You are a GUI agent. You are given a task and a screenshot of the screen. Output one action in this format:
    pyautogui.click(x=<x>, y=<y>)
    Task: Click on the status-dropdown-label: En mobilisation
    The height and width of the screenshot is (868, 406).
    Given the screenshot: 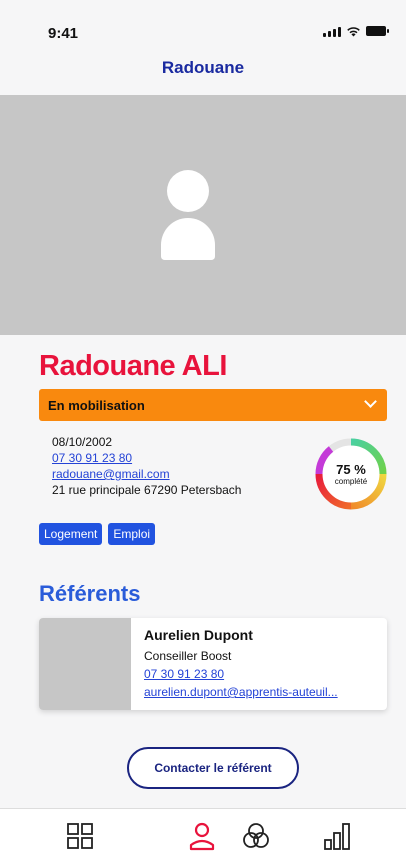 What is the action you would take?
    pyautogui.click(x=96, y=405)
    